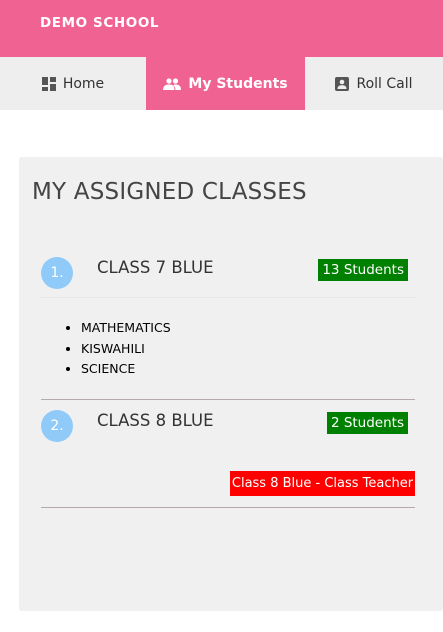 Image resolution: width=443 pixels, height=632 pixels. I want to click on tab-roll-call: Roll Call, so click(374, 83).